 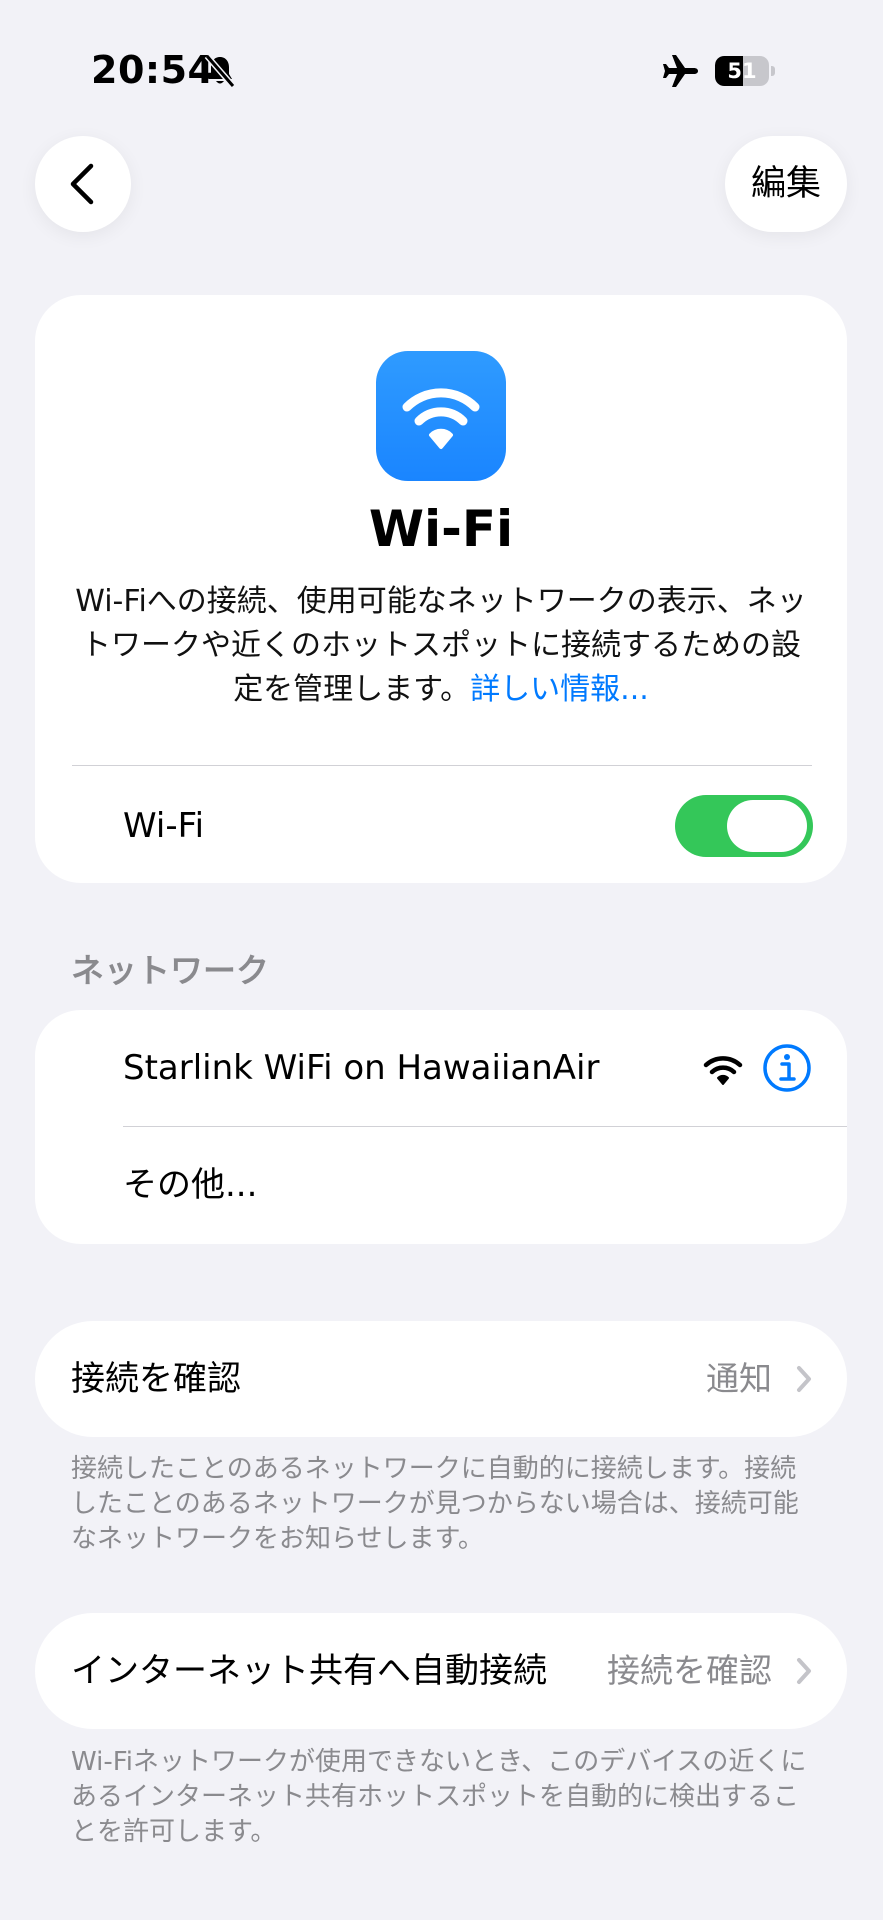 I want to click on battery-level: 51, so click(x=742, y=71).